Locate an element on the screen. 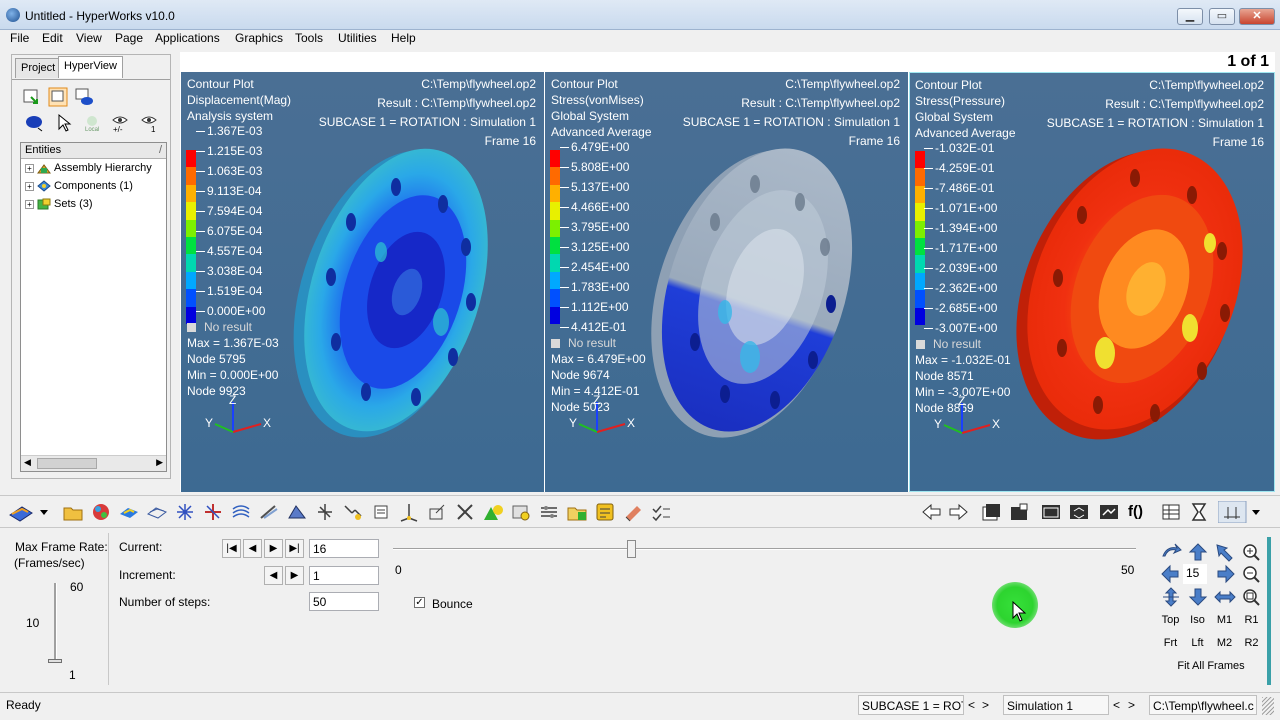  simulation-next-button: > is located at coordinates (1131, 705).